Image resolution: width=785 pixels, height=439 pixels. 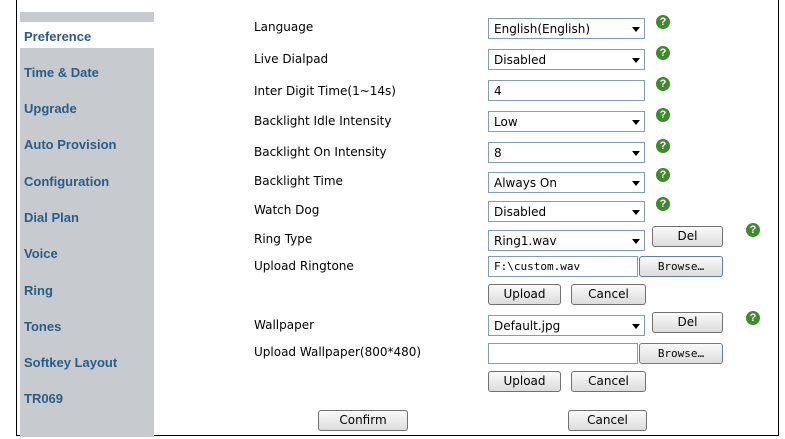 What do you see at coordinates (687, 322) in the screenshot?
I see `wallpaper-delete-button: Del` at bounding box center [687, 322].